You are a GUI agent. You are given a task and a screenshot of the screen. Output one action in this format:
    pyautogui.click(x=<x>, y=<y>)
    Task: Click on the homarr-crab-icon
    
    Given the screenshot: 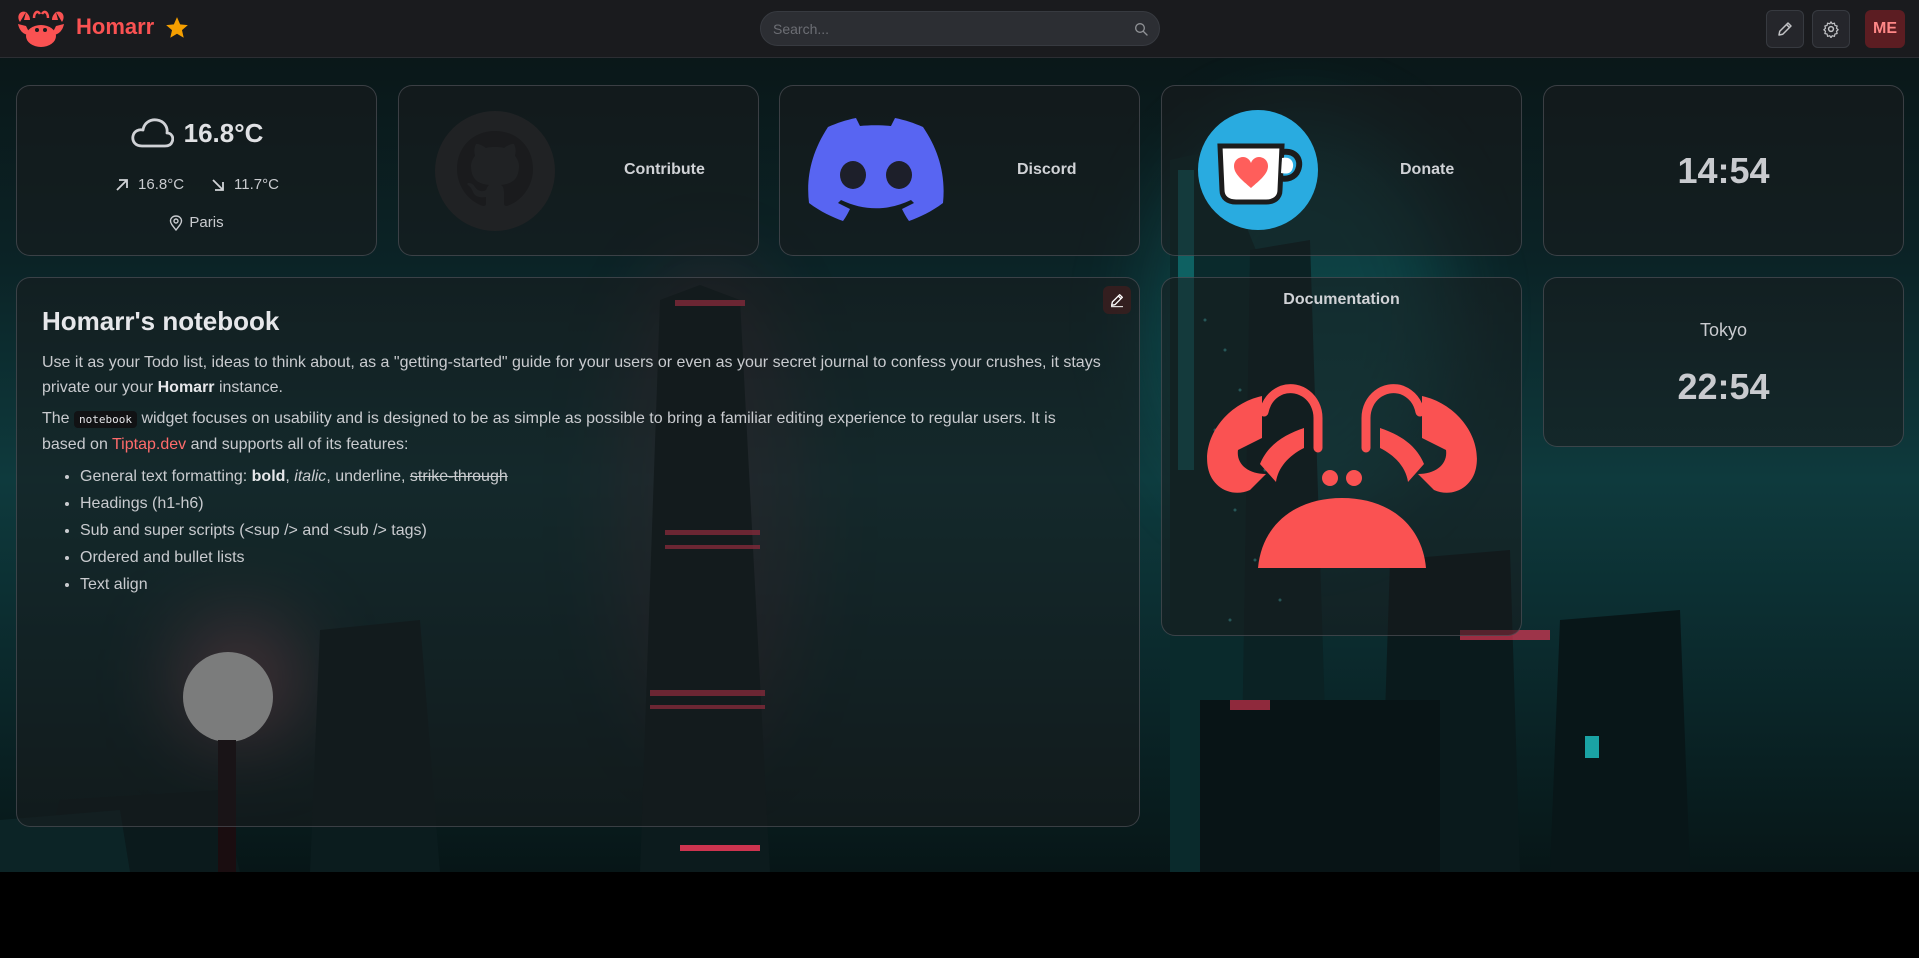 What is the action you would take?
    pyautogui.click(x=1342, y=476)
    